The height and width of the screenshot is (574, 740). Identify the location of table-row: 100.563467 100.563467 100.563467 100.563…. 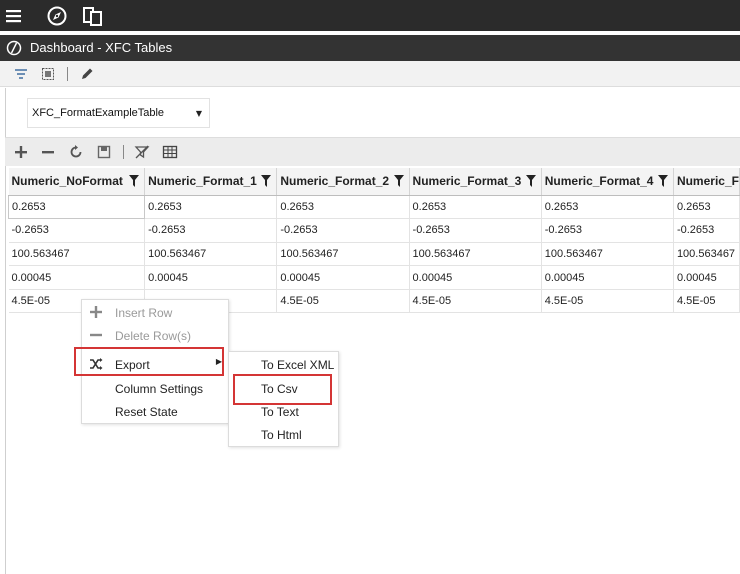
(374, 254).